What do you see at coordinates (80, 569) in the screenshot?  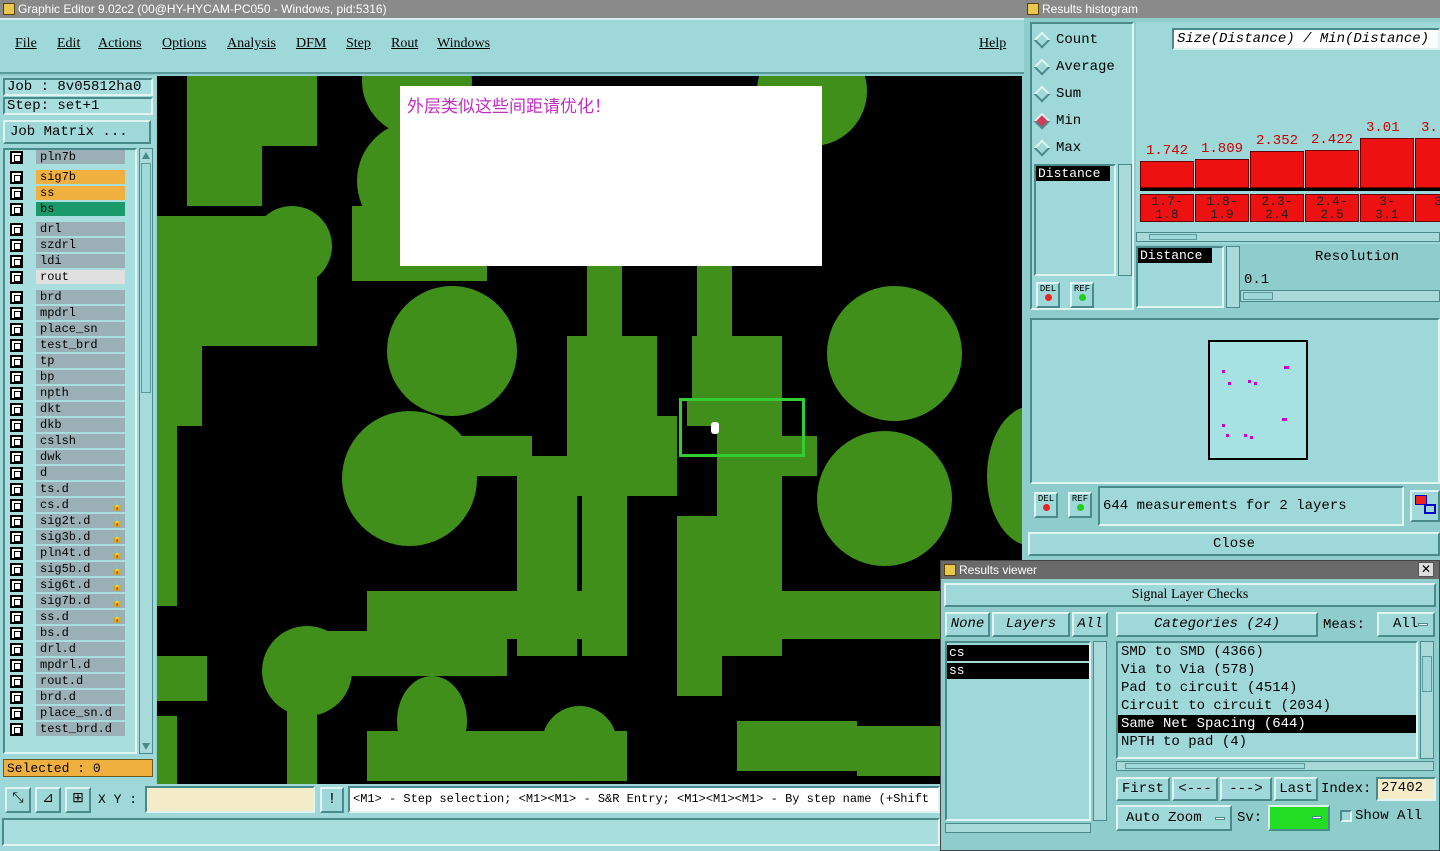 I see `layer-name: sig5b.d 🔒` at bounding box center [80, 569].